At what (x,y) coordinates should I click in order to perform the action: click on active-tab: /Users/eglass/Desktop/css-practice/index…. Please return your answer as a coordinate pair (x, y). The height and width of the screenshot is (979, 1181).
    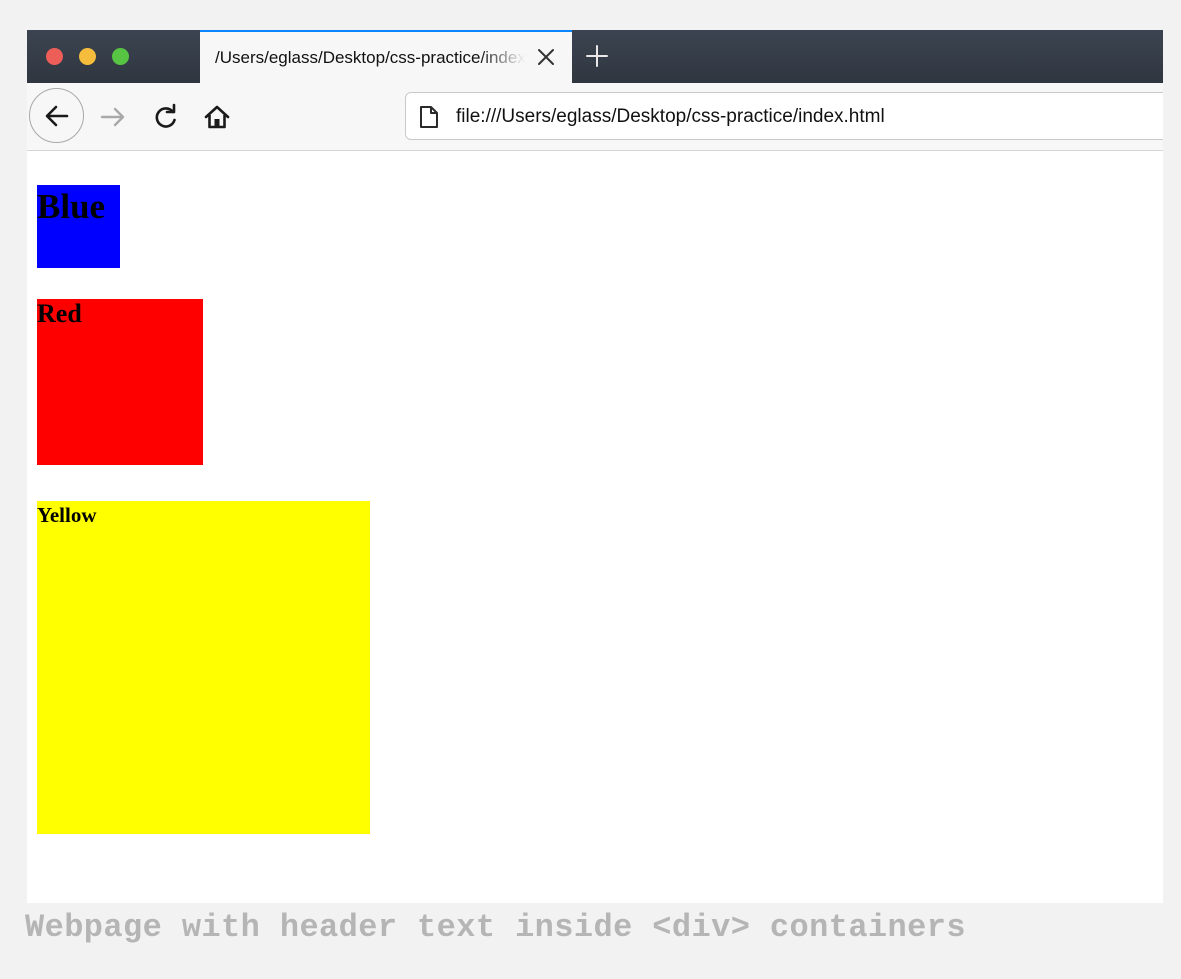
    Looking at the image, I should click on (386, 56).